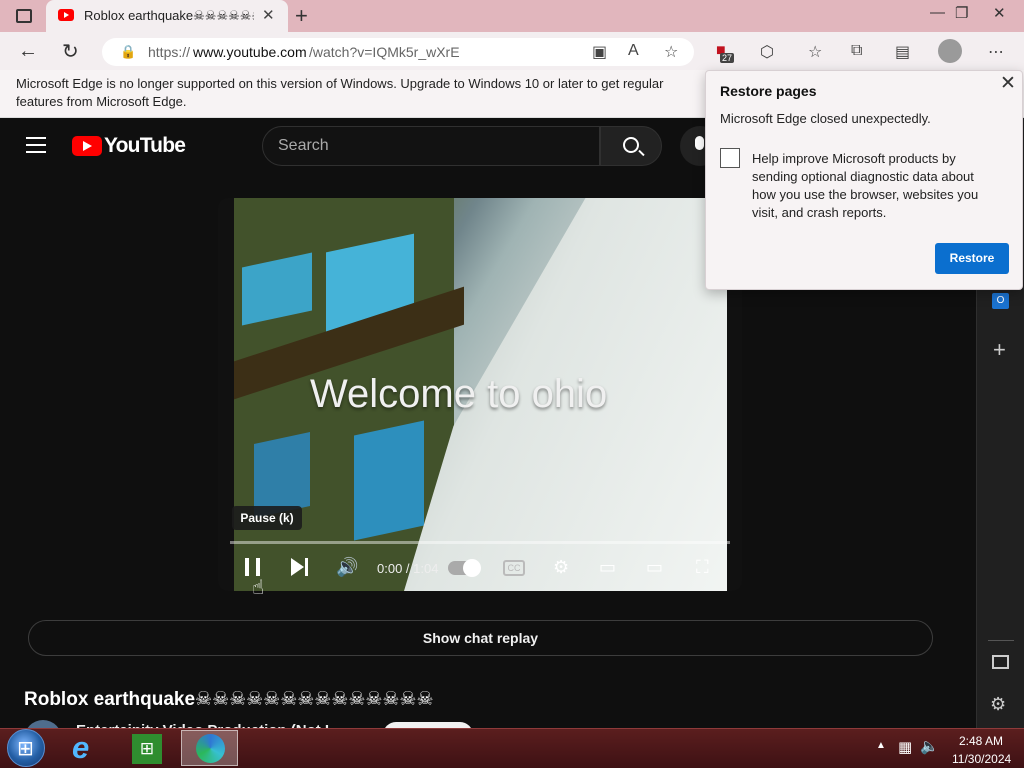 This screenshot has height=768, width=1024. What do you see at coordinates (633, 51) in the screenshot?
I see `read-aloud-icon: A` at bounding box center [633, 51].